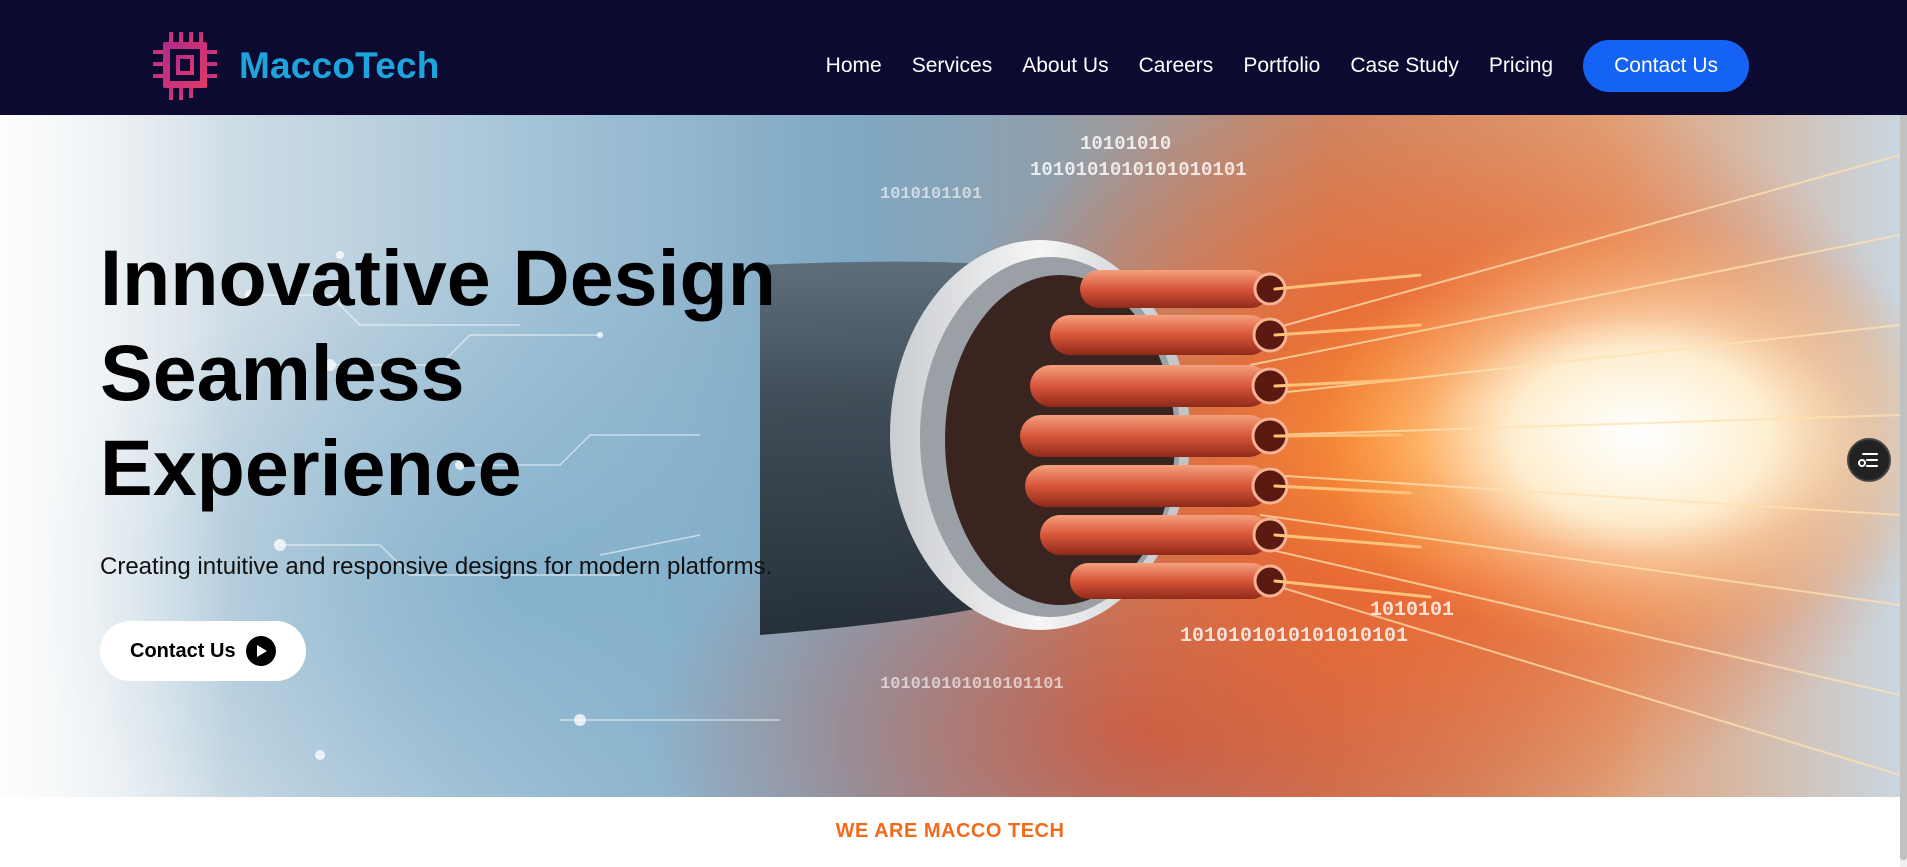 The width and height of the screenshot is (1907, 867). Describe the element at coordinates (260, 651) in the screenshot. I see `play-circle-icon` at that location.